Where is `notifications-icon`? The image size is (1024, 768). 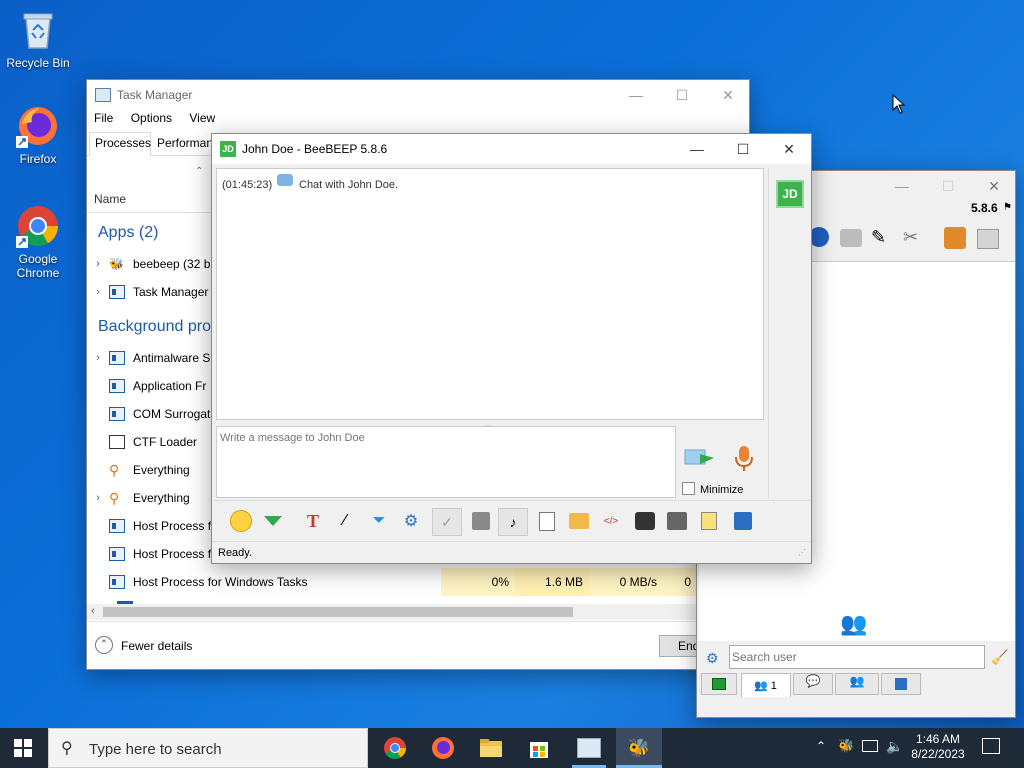 notifications-icon is located at coordinates (991, 746).